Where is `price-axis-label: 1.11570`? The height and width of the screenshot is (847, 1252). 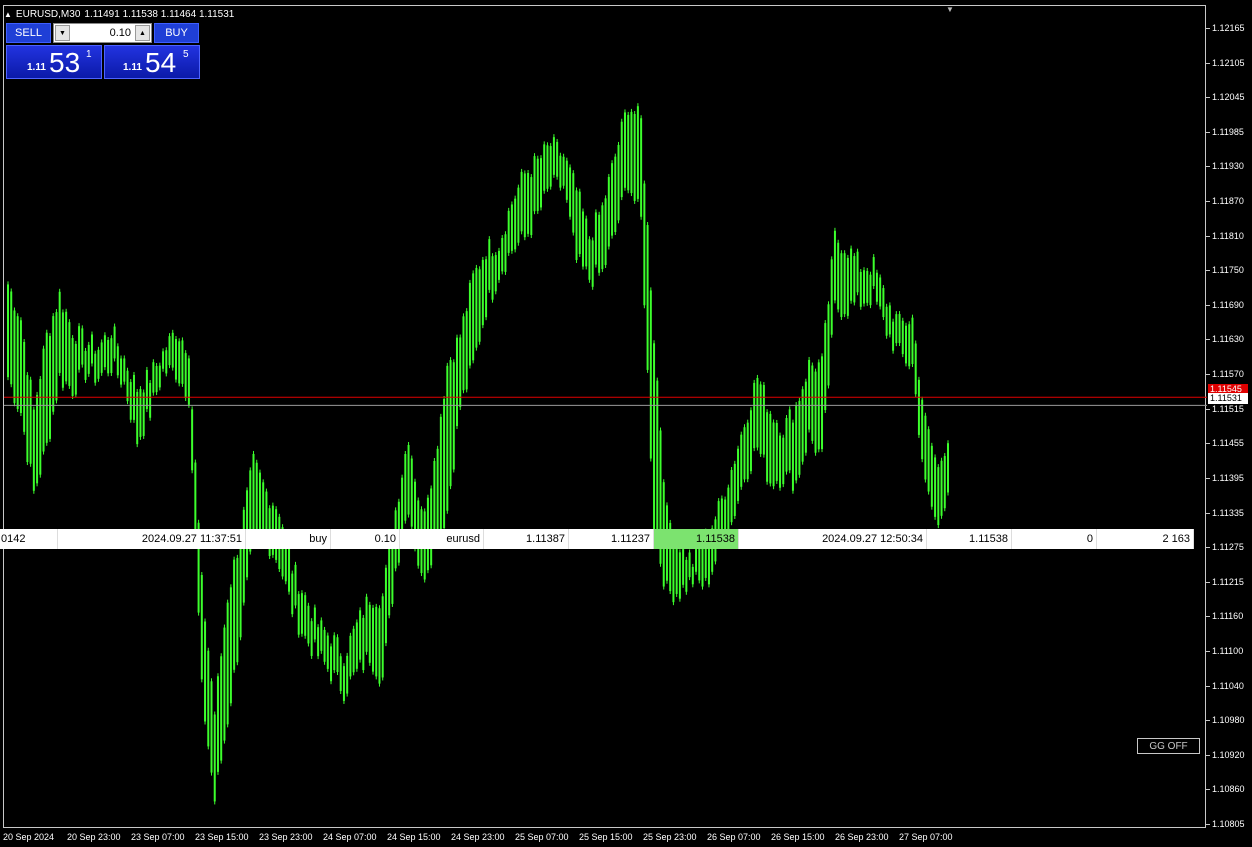 price-axis-label: 1.11570 is located at coordinates (1228, 374).